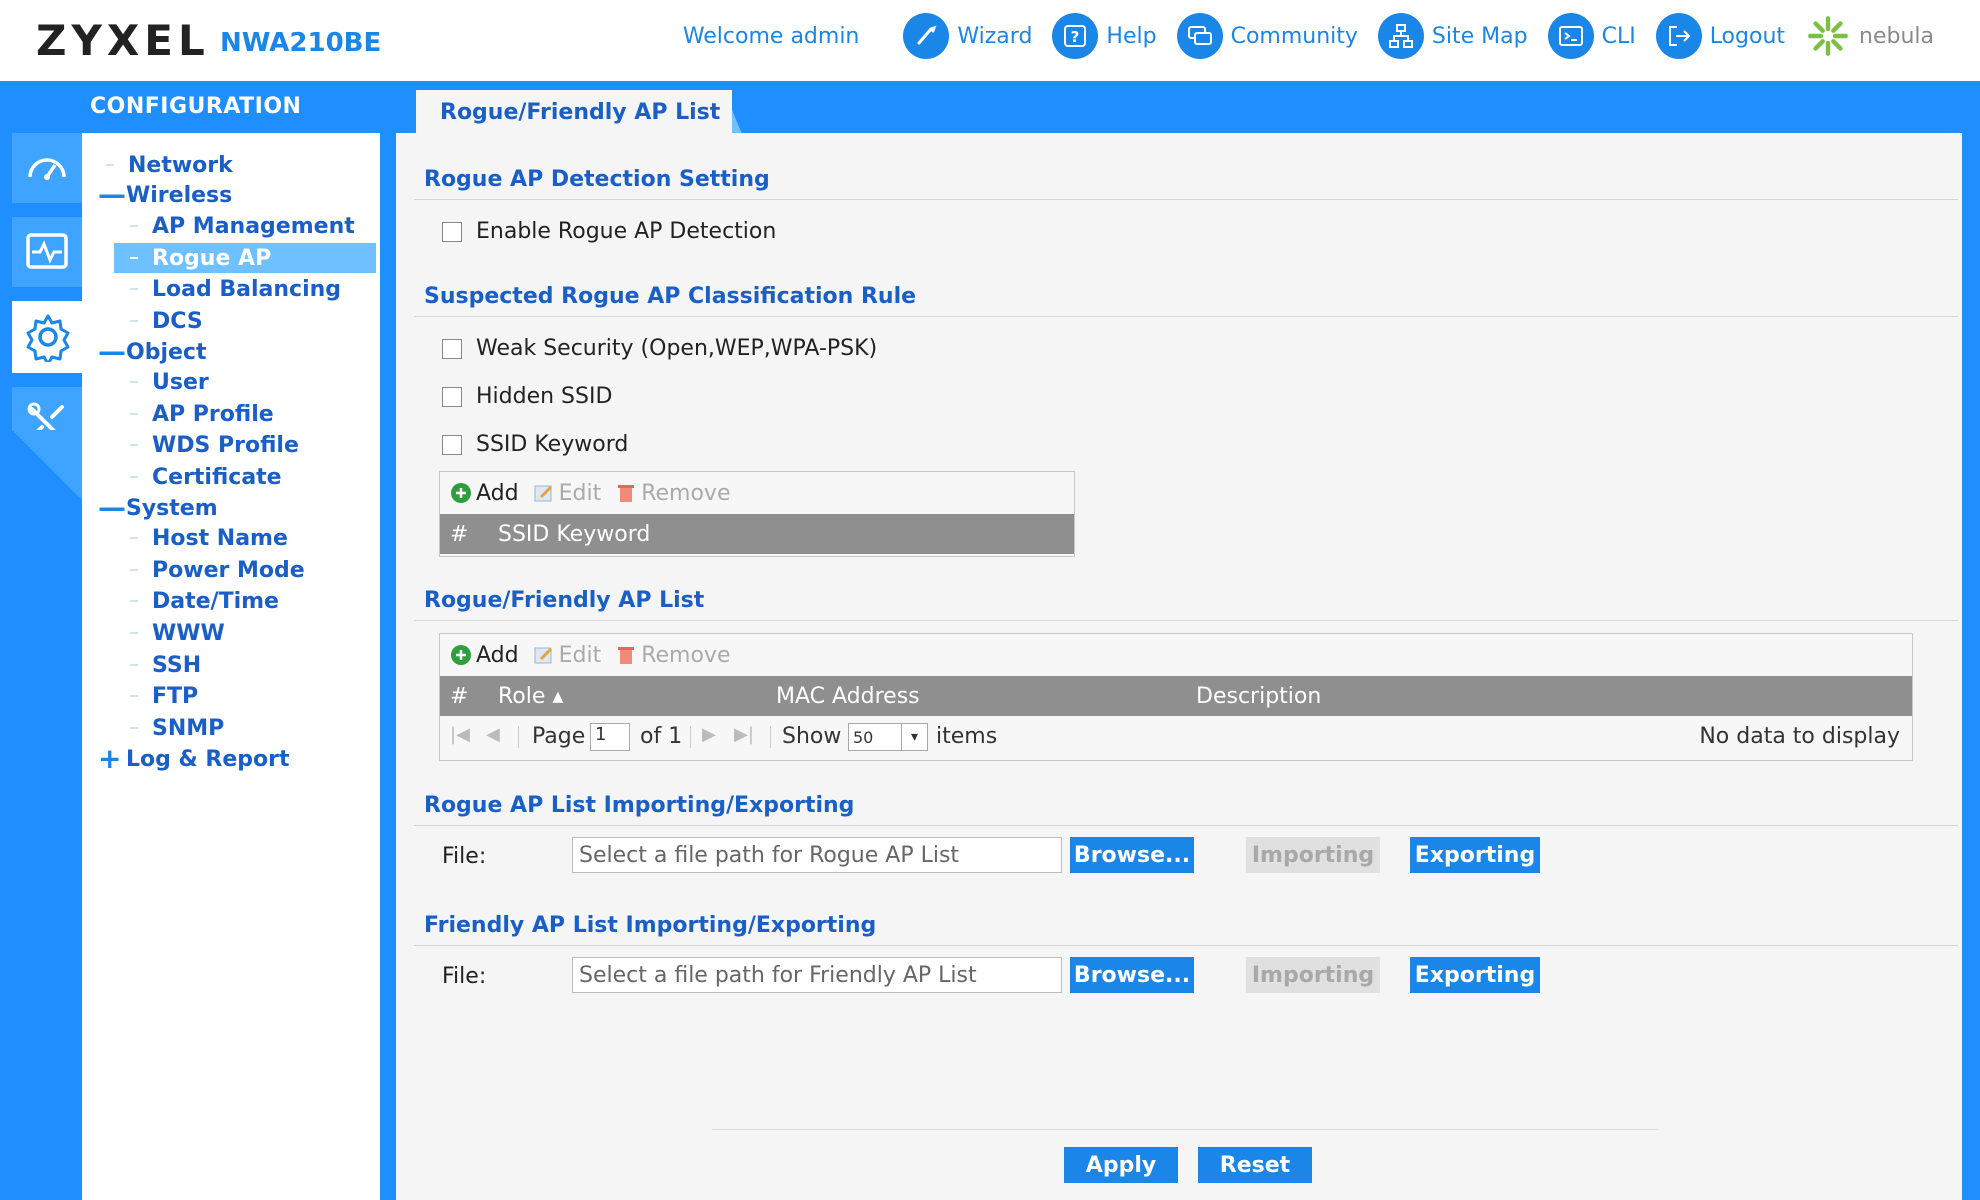 This screenshot has height=1200, width=1980. What do you see at coordinates (564, 600) in the screenshot?
I see `ap-list-section-title: Rogue/Friendly AP List` at bounding box center [564, 600].